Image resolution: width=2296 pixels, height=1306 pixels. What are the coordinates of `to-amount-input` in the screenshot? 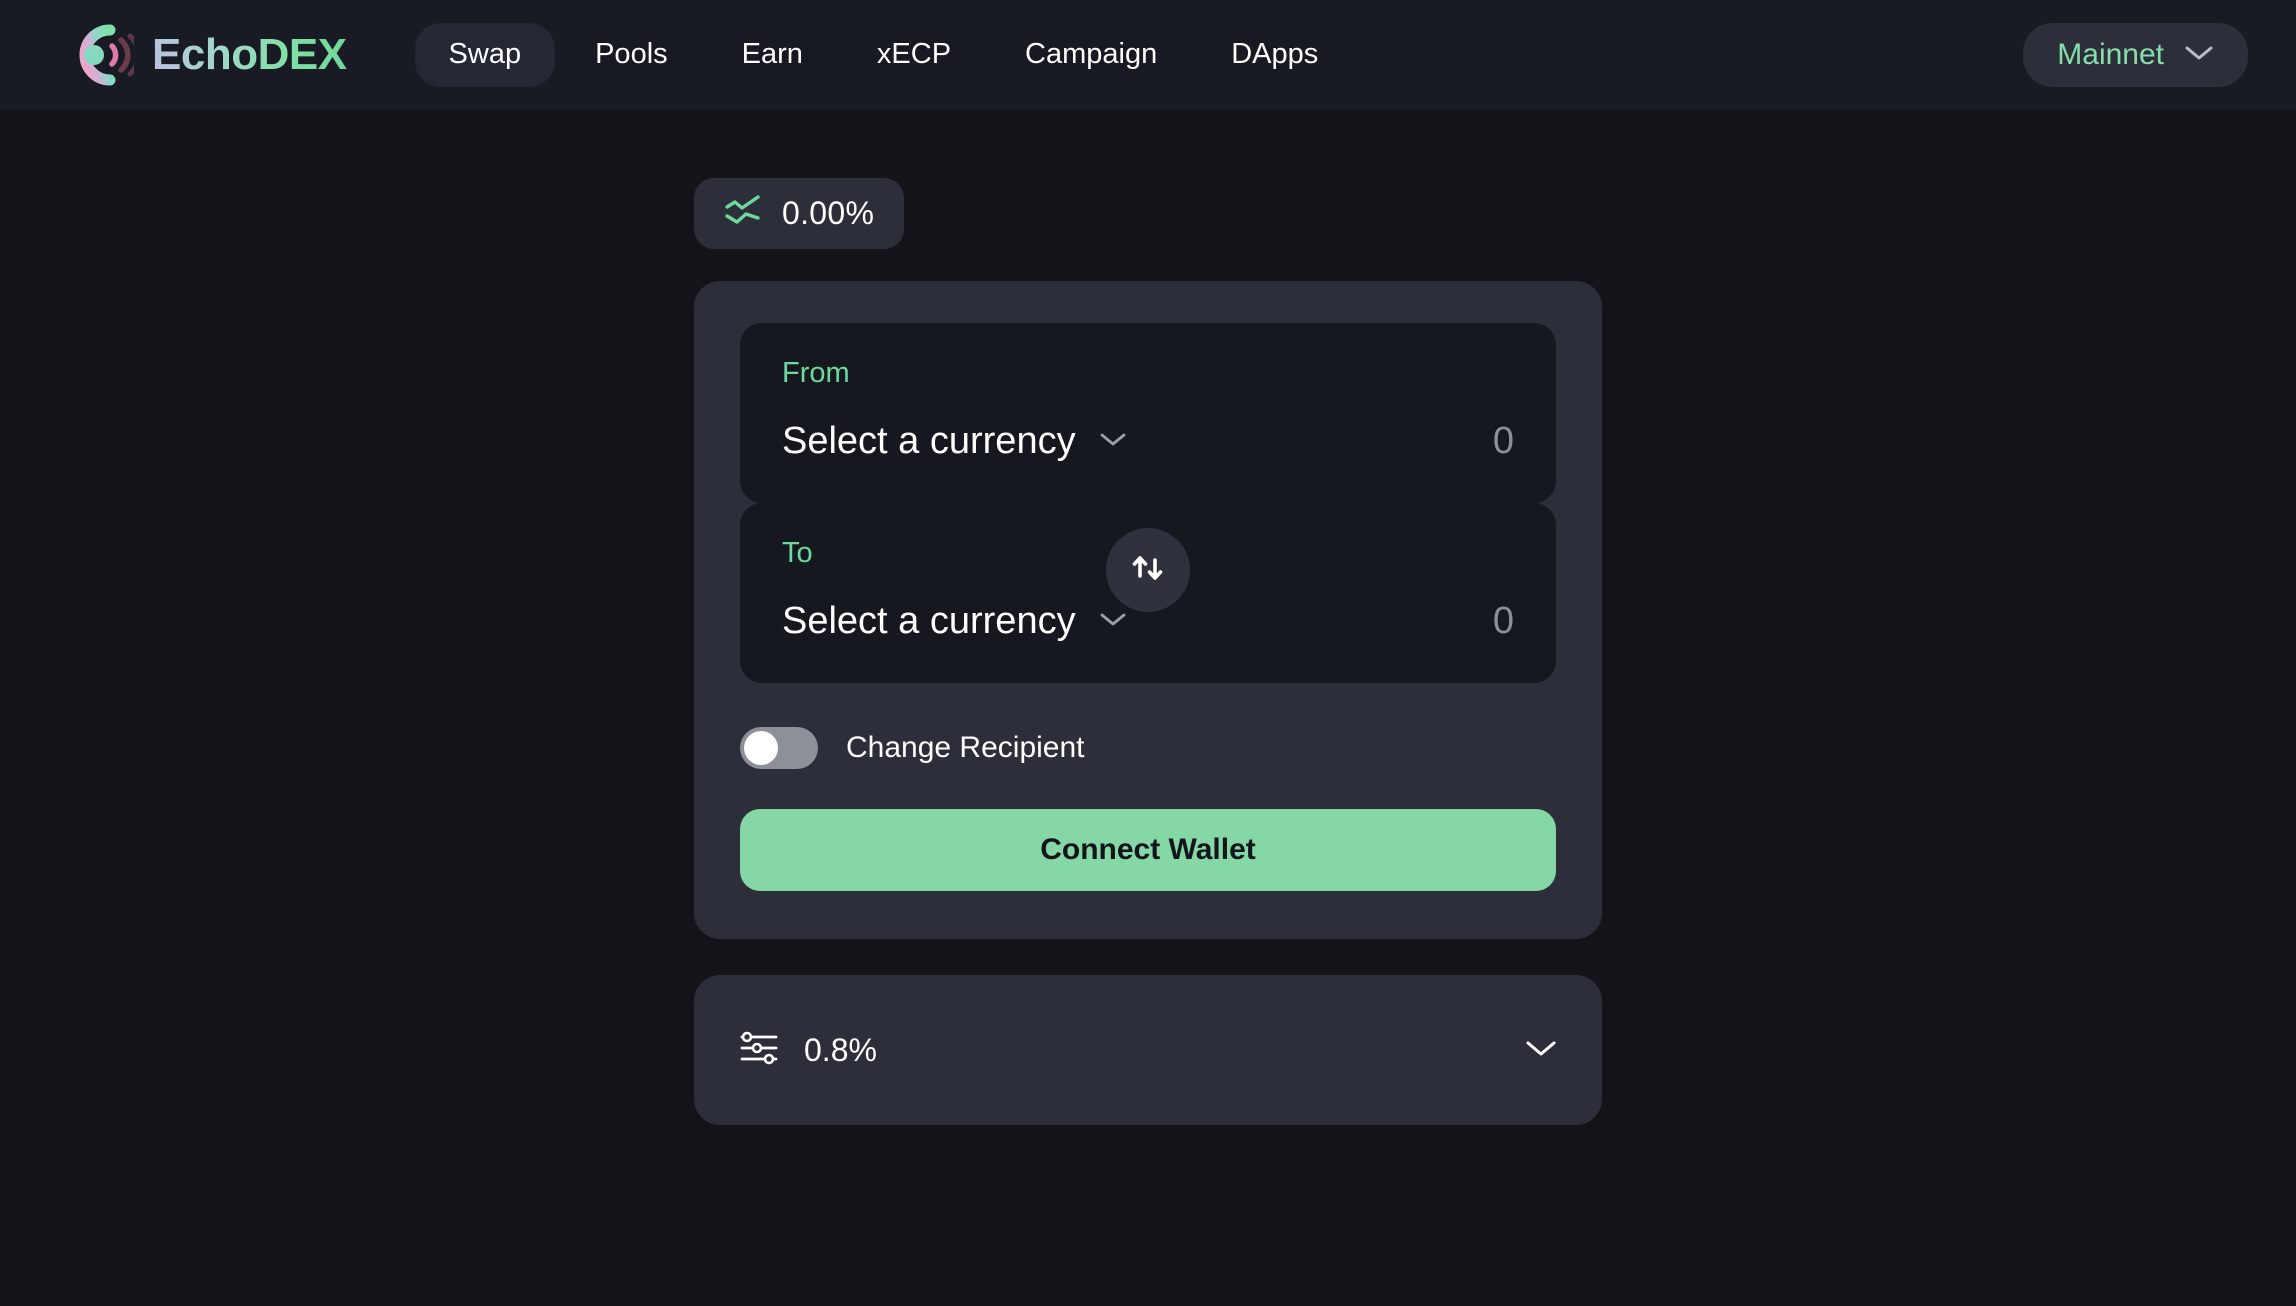 It's located at (1344, 621).